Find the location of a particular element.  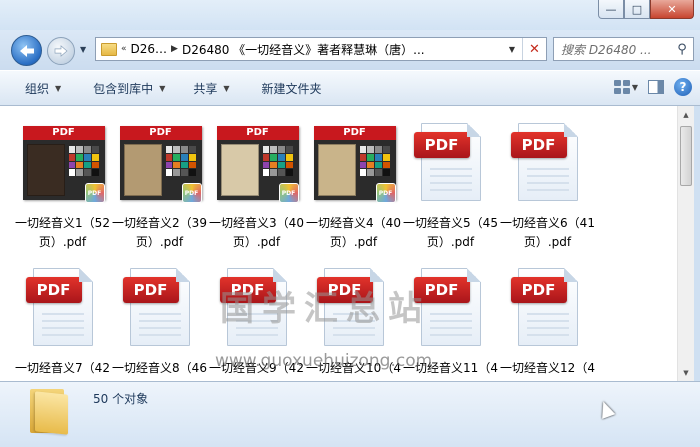

new-folder-button: 新建文件夹 is located at coordinates (292, 88).